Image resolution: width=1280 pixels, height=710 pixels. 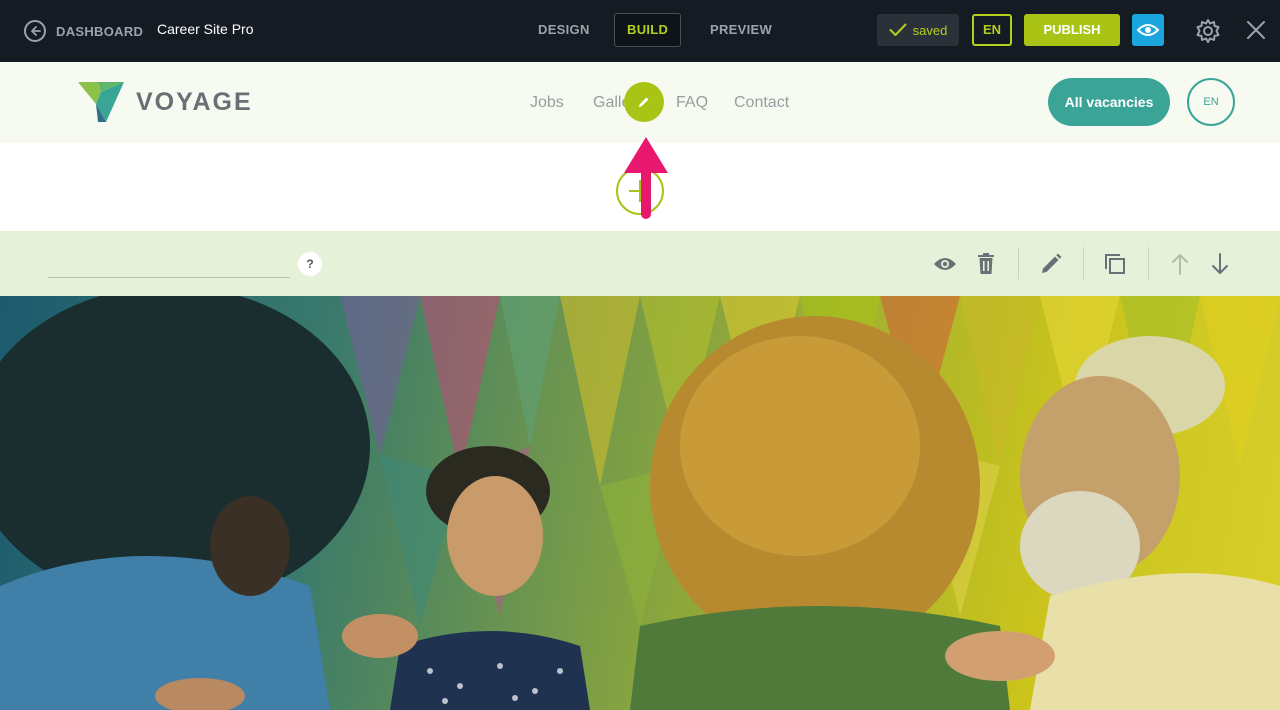 I want to click on arrow-down-icon, so click(x=1220, y=263).